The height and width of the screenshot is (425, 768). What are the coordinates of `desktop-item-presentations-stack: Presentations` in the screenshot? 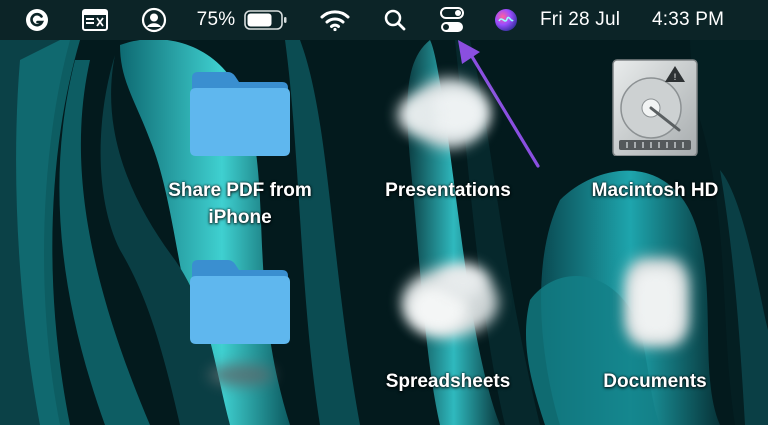 It's located at (448, 151).